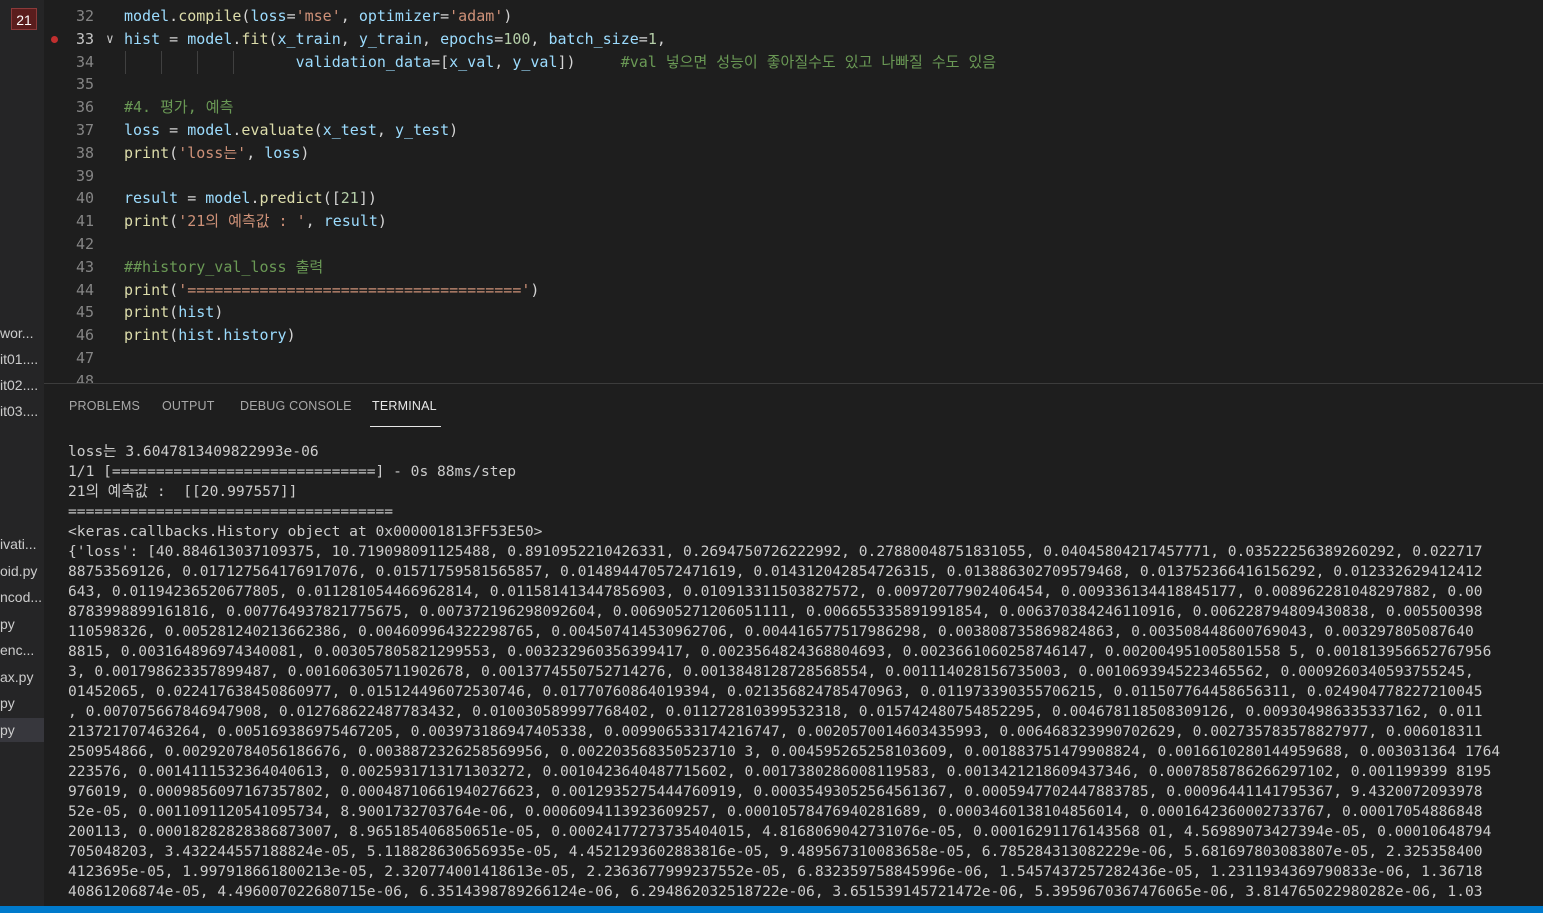 The image size is (1543, 913). What do you see at coordinates (296, 406) in the screenshot?
I see `tab-debug-console: DEBUG CONSOLE` at bounding box center [296, 406].